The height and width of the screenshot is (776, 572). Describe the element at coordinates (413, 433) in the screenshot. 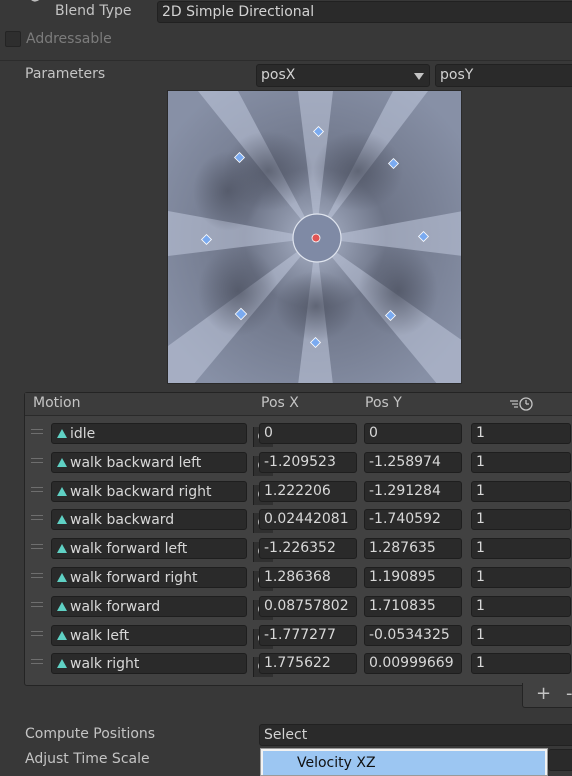

I see `pos-y-field: 0` at that location.